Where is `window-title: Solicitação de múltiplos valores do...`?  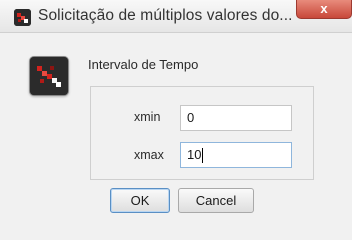
window-title: Solicitação de múltiplos valores do... is located at coordinates (165, 15).